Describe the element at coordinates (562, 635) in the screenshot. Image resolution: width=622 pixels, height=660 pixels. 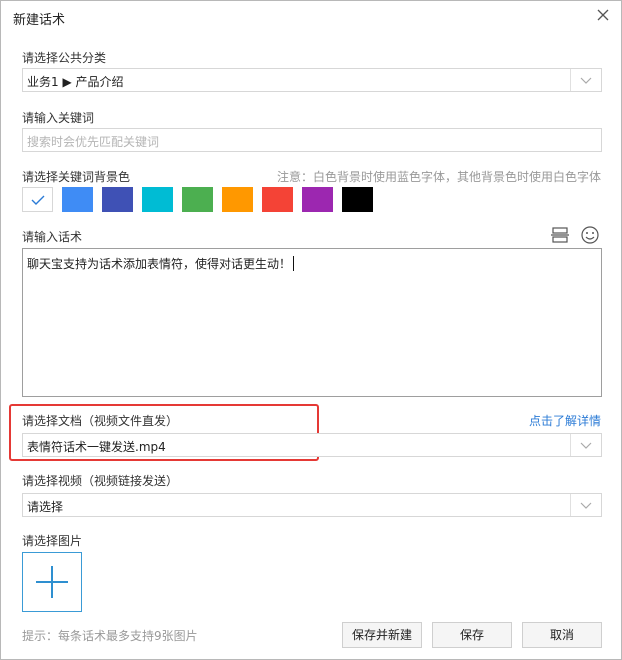
I see `cancel-button: 取消` at that location.